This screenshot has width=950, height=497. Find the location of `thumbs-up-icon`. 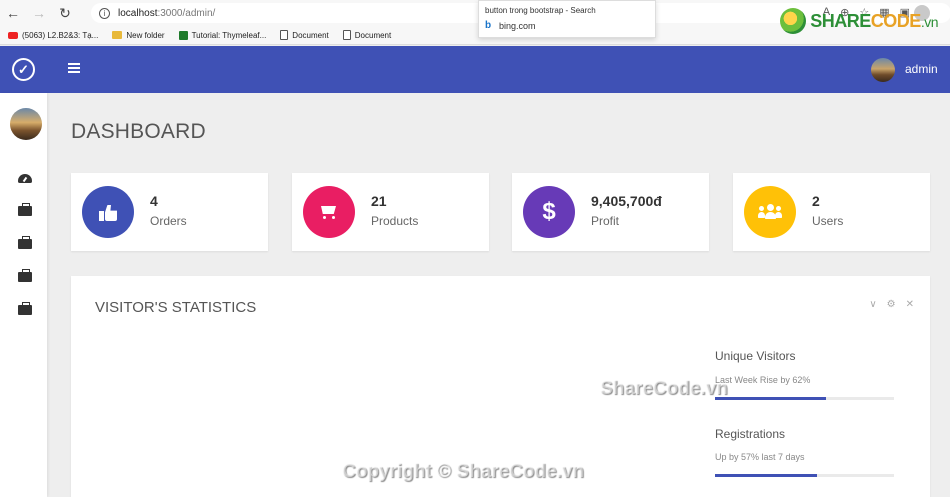

thumbs-up-icon is located at coordinates (108, 212).